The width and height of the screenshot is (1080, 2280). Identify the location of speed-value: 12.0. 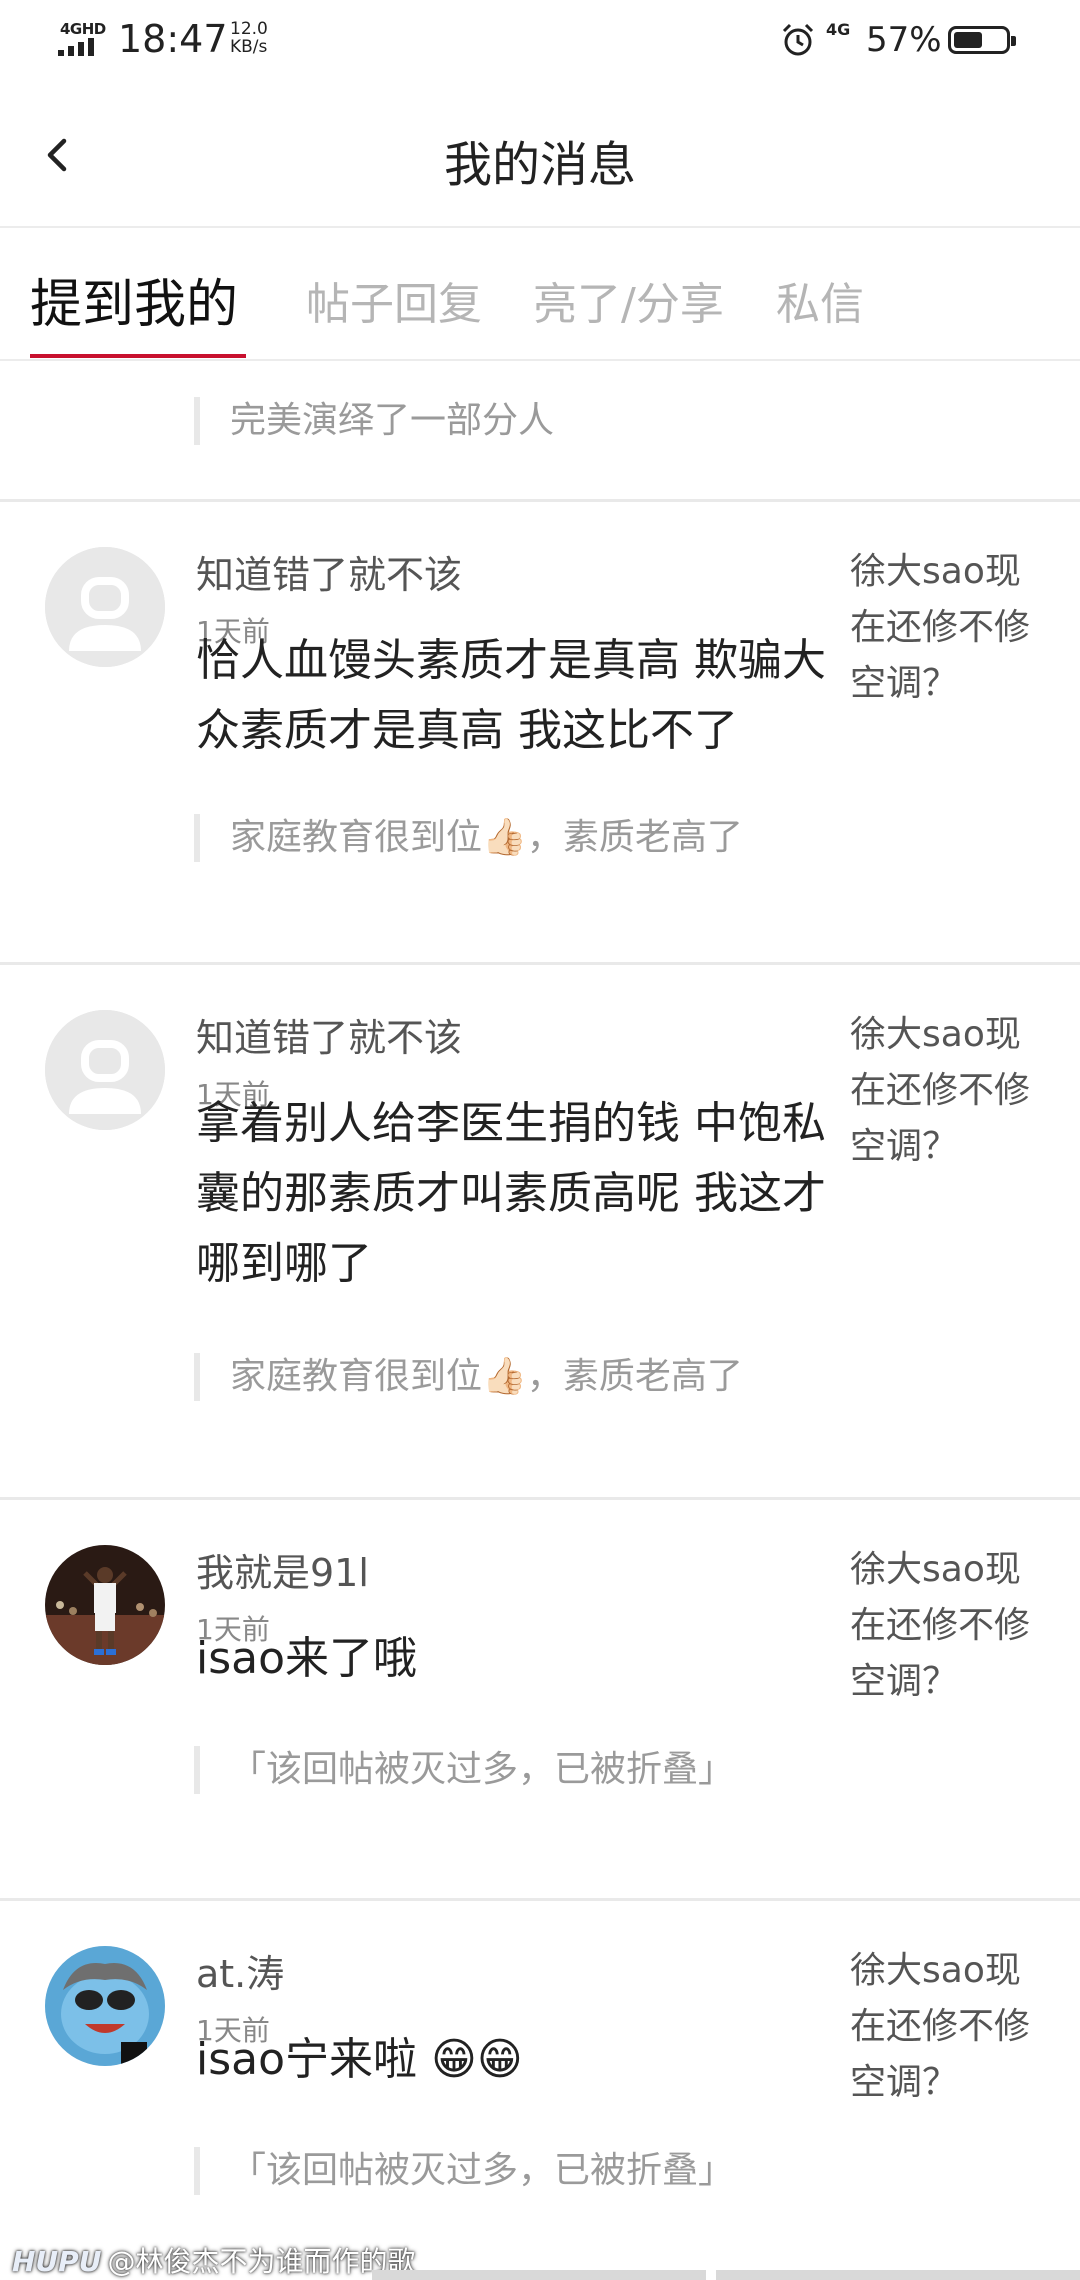
(249, 29).